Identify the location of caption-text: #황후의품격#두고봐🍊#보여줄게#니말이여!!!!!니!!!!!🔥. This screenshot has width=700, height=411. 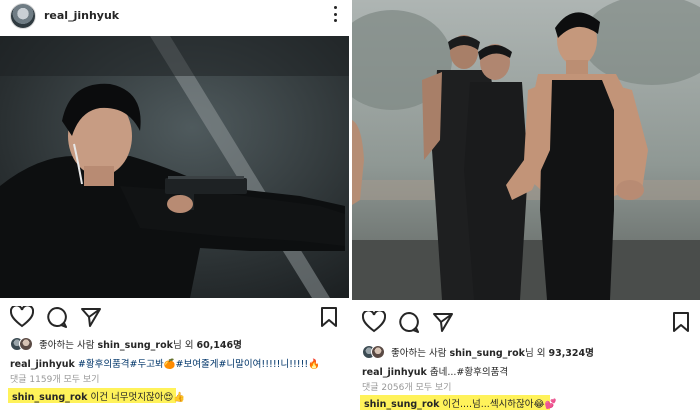
(199, 364).